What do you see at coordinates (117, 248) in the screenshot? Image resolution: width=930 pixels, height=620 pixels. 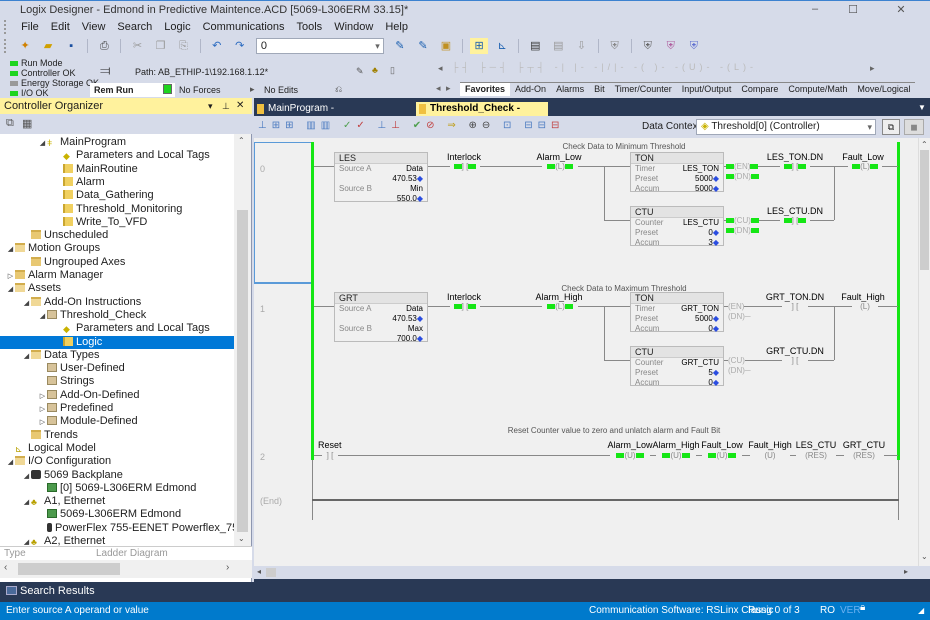 I see `tree-item: ◢ Motion Groups` at bounding box center [117, 248].